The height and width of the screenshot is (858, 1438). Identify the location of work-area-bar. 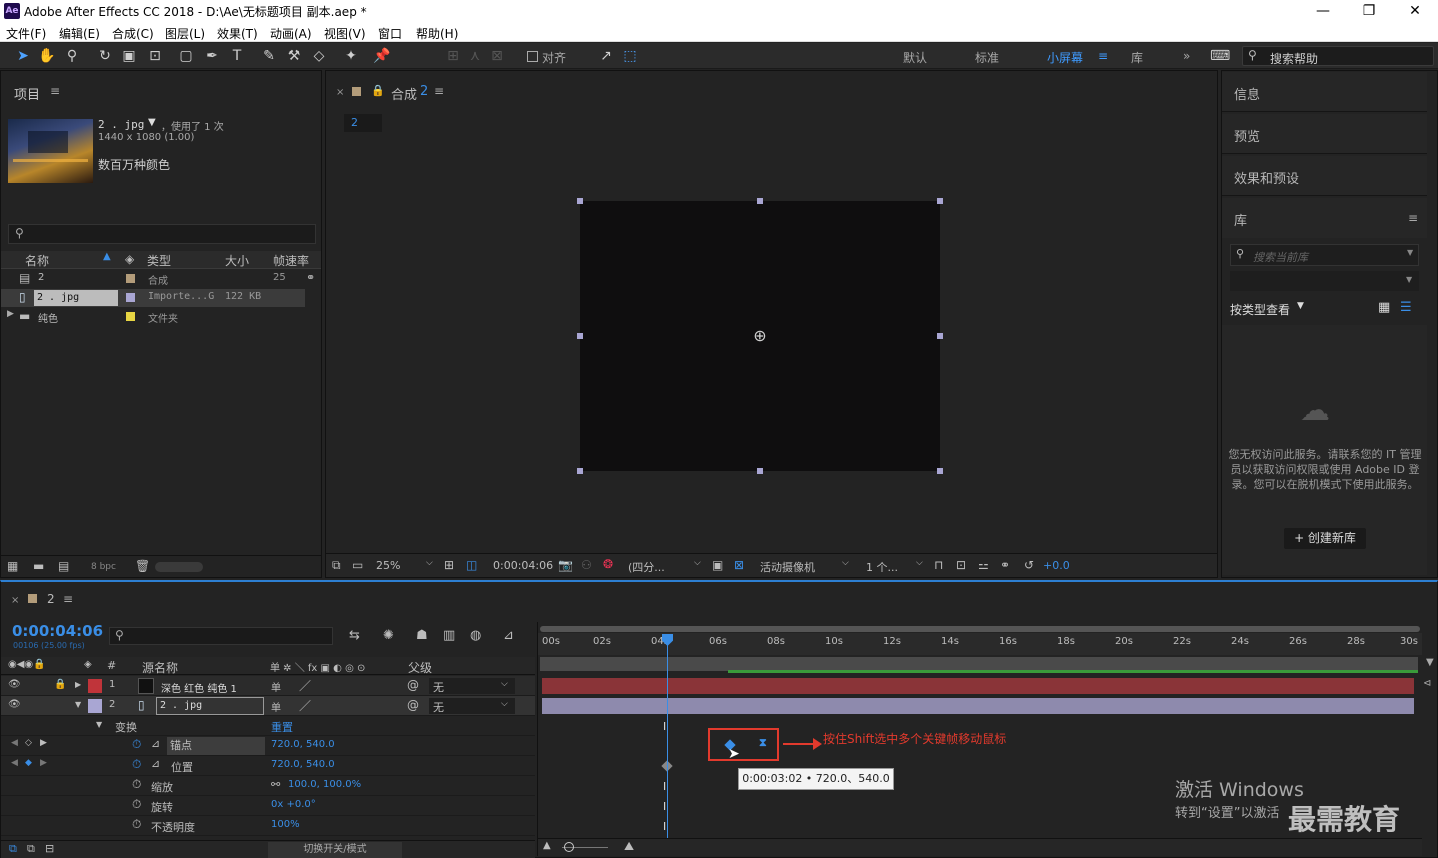
(980, 629).